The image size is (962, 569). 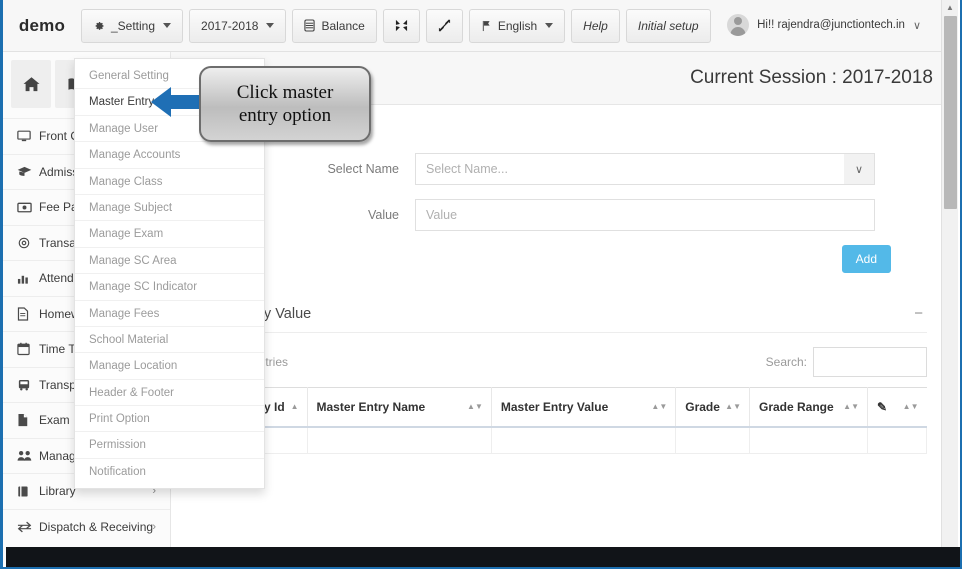 What do you see at coordinates (285, 115) in the screenshot?
I see `callout-line-2: entry option` at bounding box center [285, 115].